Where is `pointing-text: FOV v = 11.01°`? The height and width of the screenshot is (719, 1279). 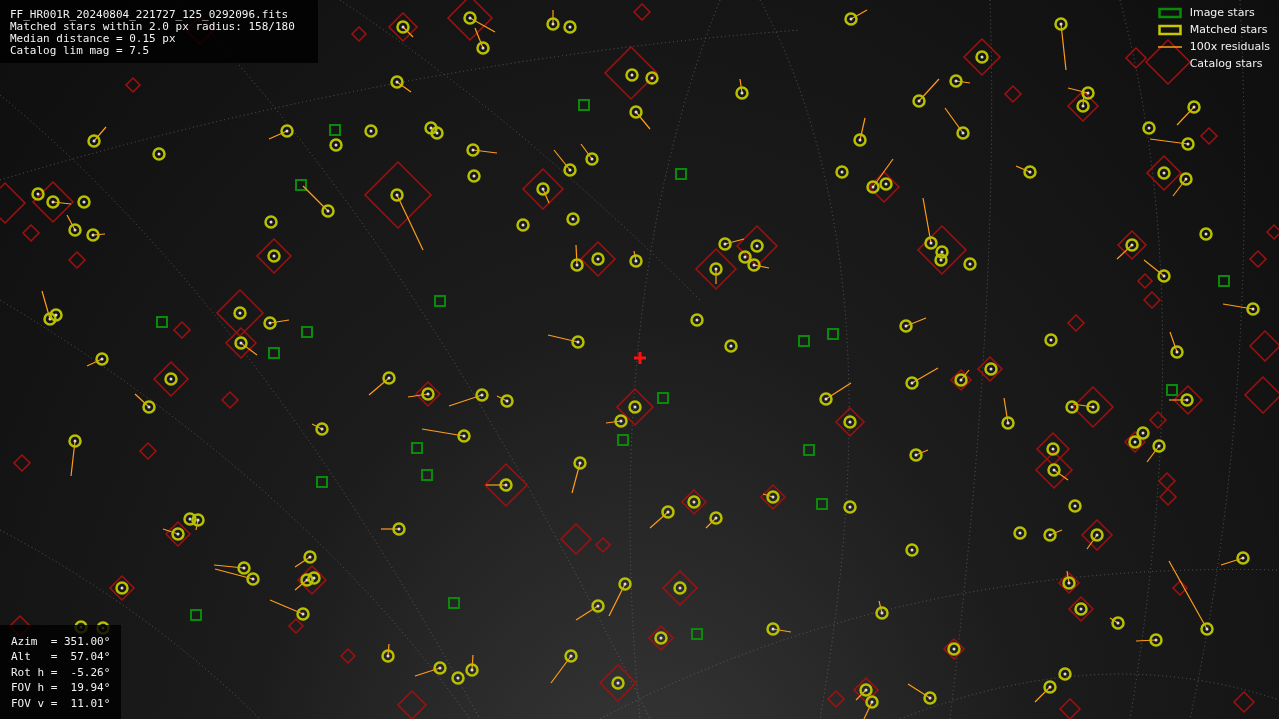 pointing-text: FOV v = 11.01° is located at coordinates (61, 703).